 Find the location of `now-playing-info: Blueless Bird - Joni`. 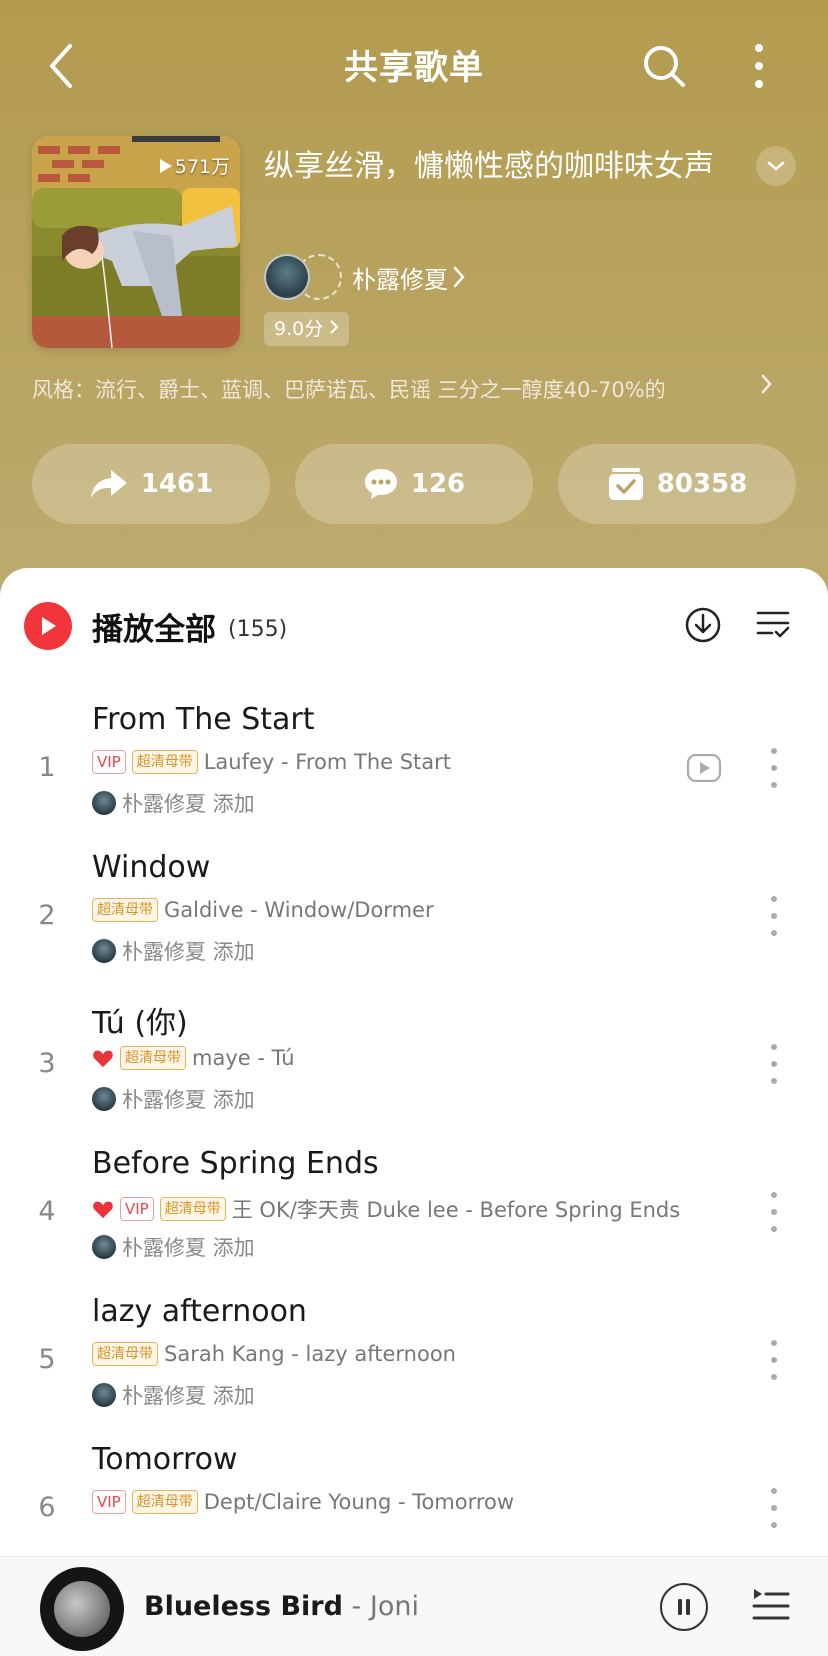

now-playing-info: Blueless Bird - Joni is located at coordinates (281, 1606).